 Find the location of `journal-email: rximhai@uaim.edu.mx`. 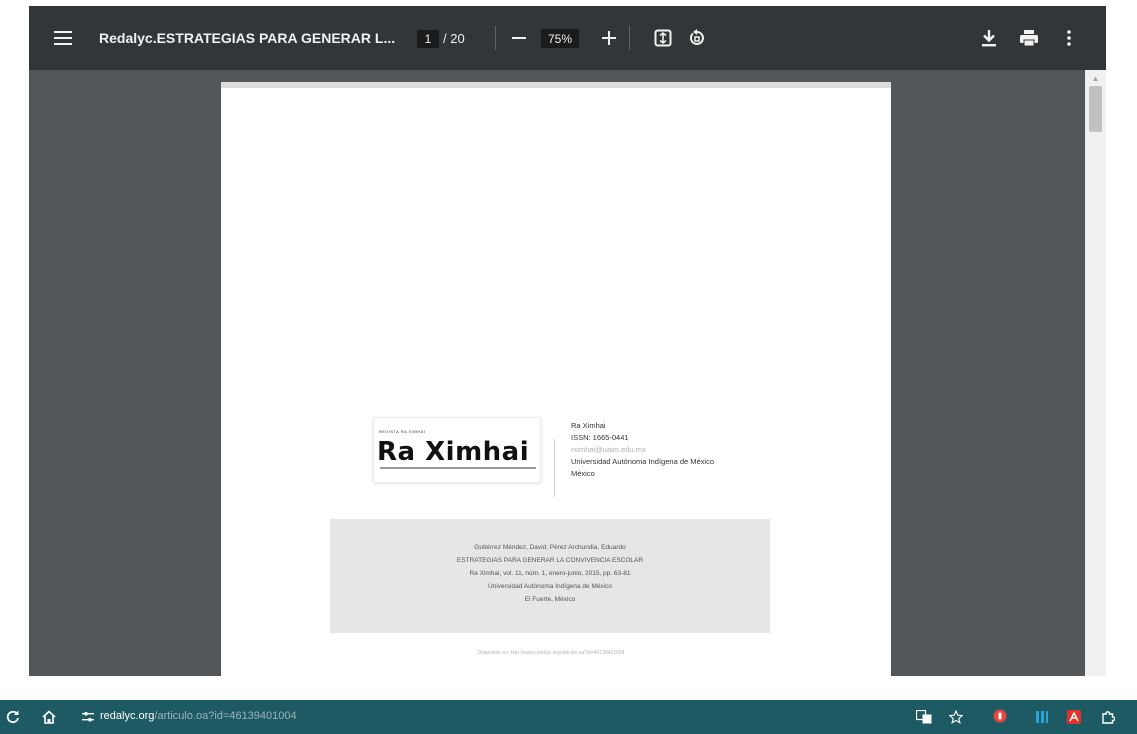

journal-email: rximhai@uaim.edu.mx is located at coordinates (608, 449).